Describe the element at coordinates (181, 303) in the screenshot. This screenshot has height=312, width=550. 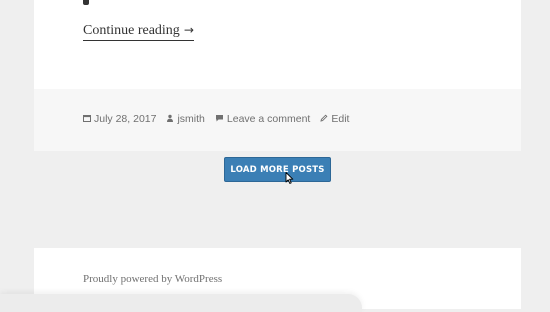
I see `overlay-edge` at that location.